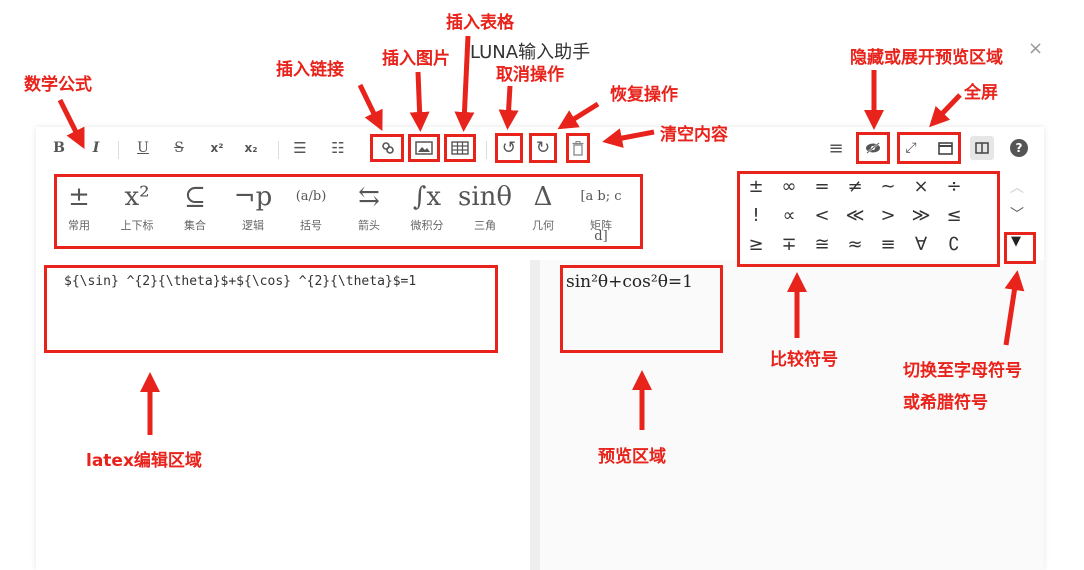 Image resolution: width=1084 pixels, height=570 pixels. Describe the element at coordinates (945, 110) in the screenshot. I see `arrow-fullscreen` at that location.